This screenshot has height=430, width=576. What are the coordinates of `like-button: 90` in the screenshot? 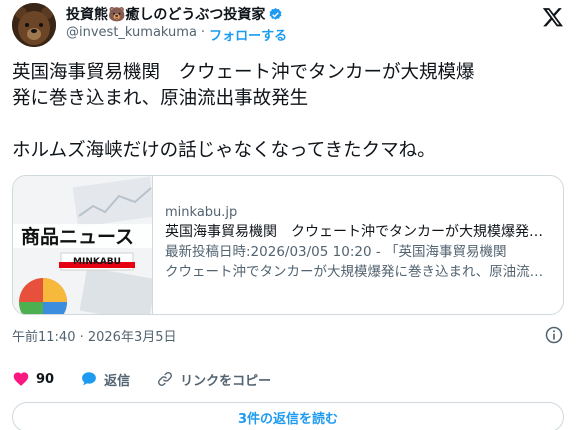 It's located at (33, 379).